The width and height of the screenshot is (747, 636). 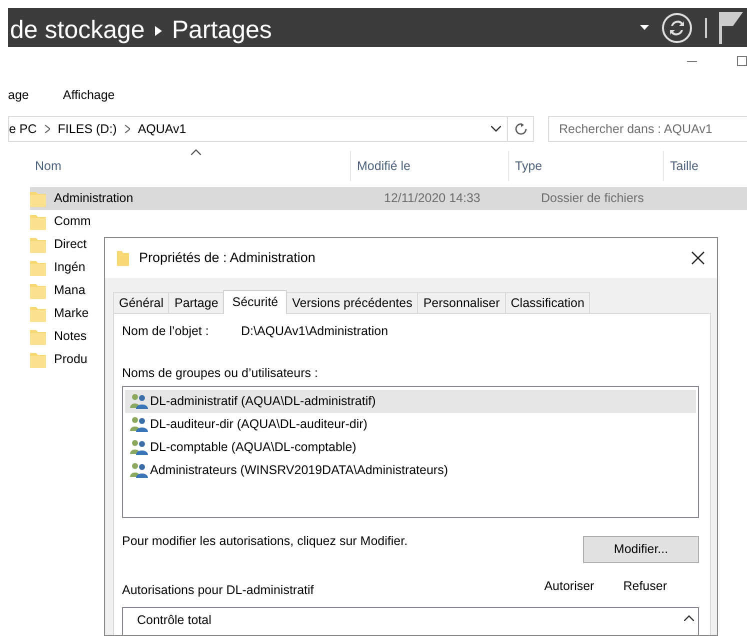 I want to click on file-name: Mana, so click(x=70, y=290).